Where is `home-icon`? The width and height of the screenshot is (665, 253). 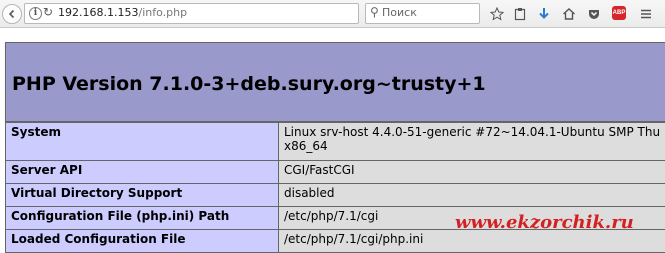 home-icon is located at coordinates (569, 14).